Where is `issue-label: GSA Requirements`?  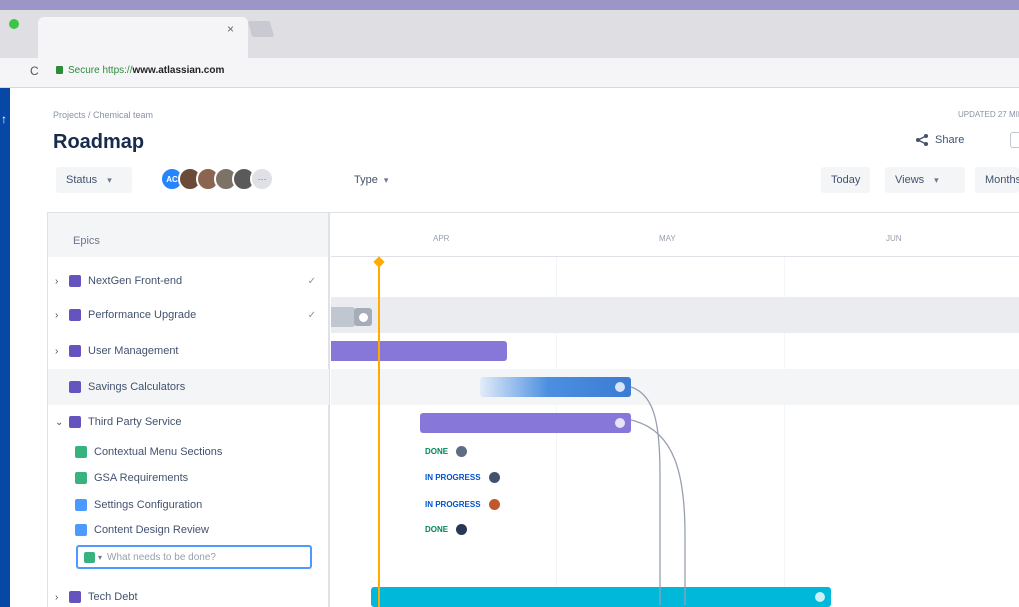
issue-label: GSA Requirements is located at coordinates (141, 478).